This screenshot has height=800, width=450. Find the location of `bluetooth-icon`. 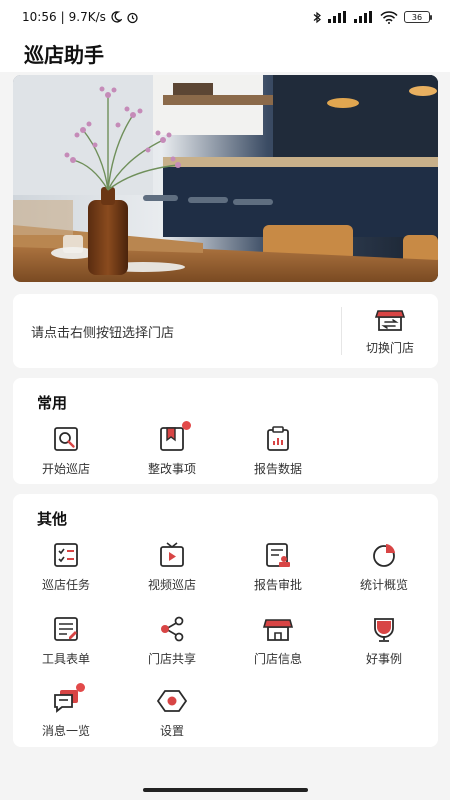

bluetooth-icon is located at coordinates (317, 17).